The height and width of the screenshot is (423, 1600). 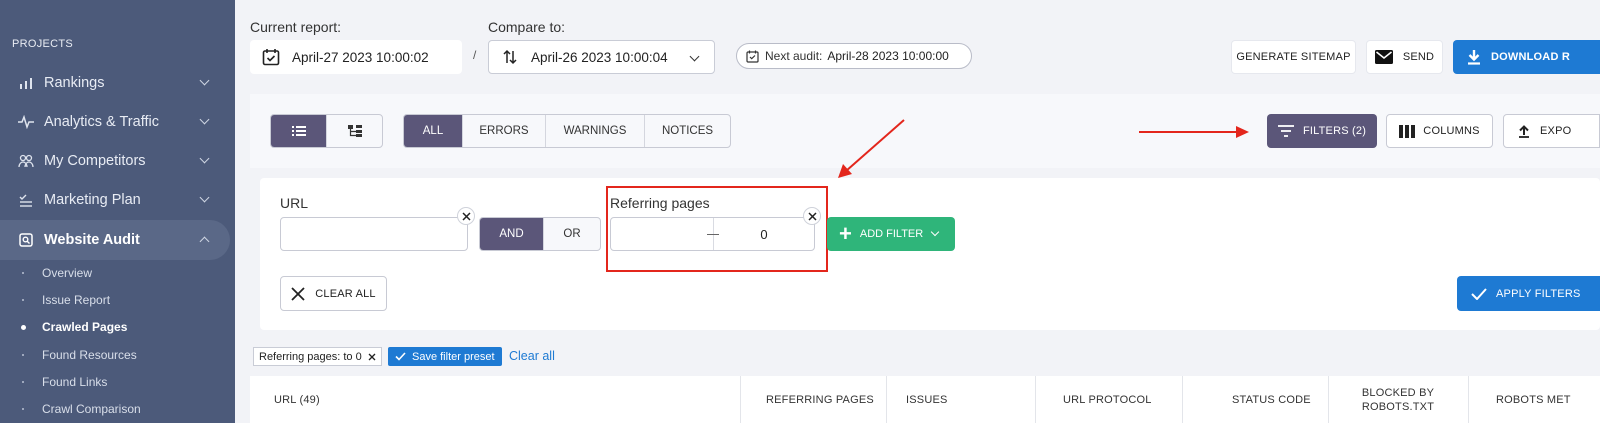 I want to click on download-button: DOWNLOAD R, so click(x=1526, y=57).